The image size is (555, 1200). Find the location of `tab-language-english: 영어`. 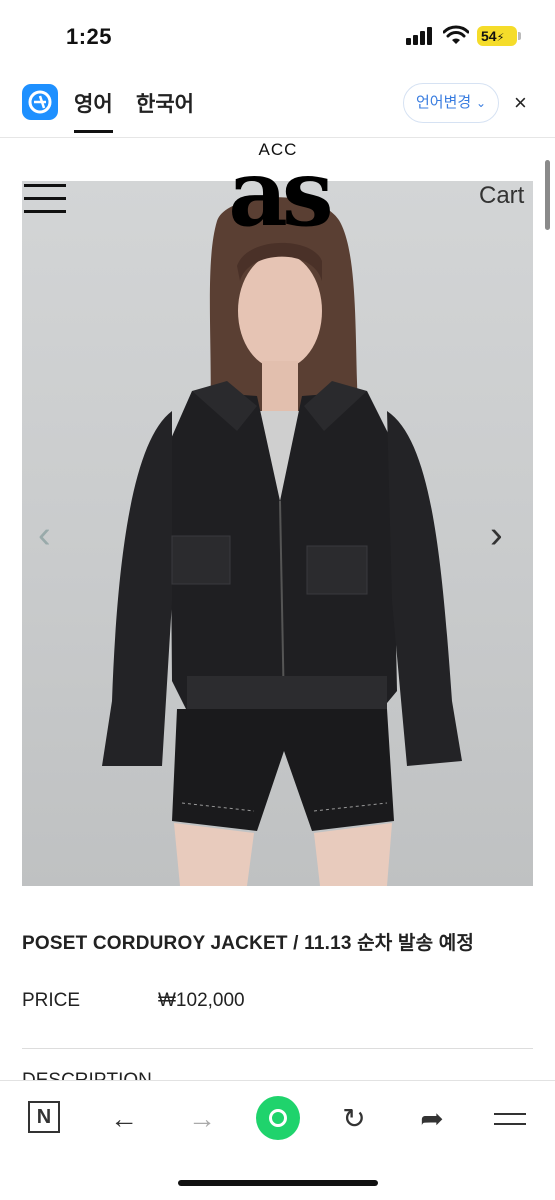

tab-language-english: 영어 is located at coordinates (93, 110).